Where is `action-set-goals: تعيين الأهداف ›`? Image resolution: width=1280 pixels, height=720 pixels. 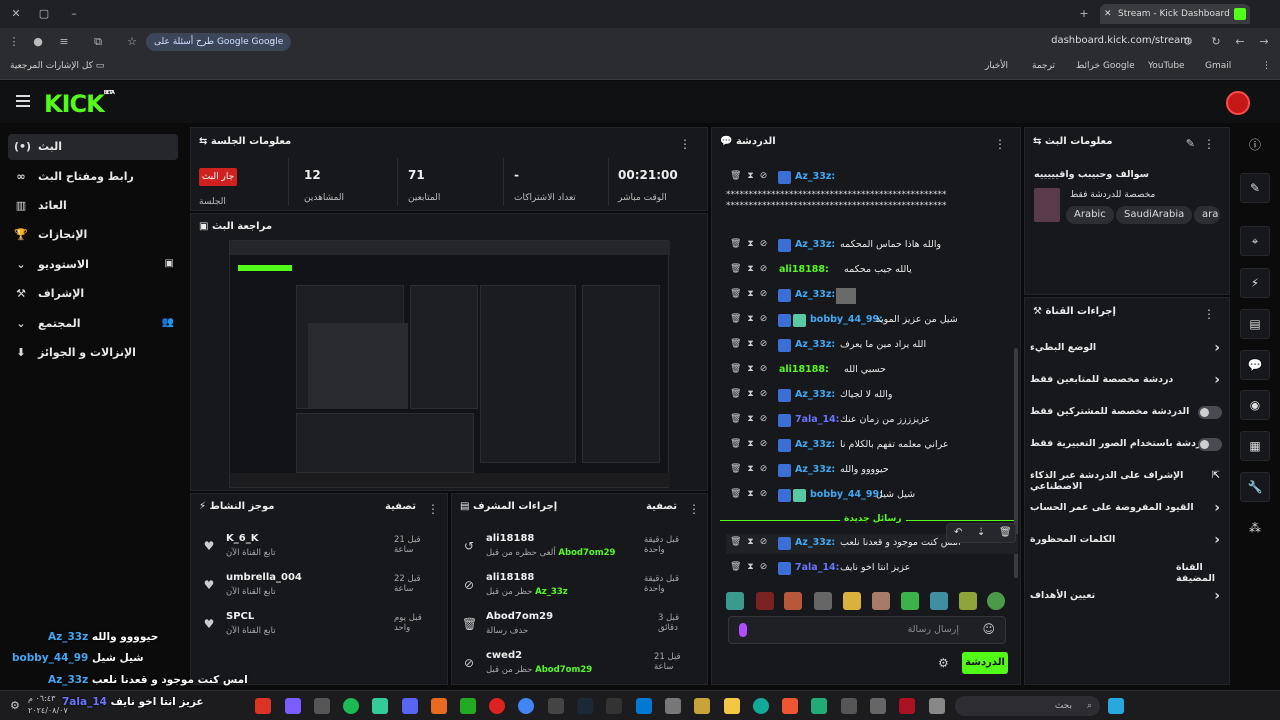
action-set-goals: تعيين الأهداف › is located at coordinates (1128, 597).